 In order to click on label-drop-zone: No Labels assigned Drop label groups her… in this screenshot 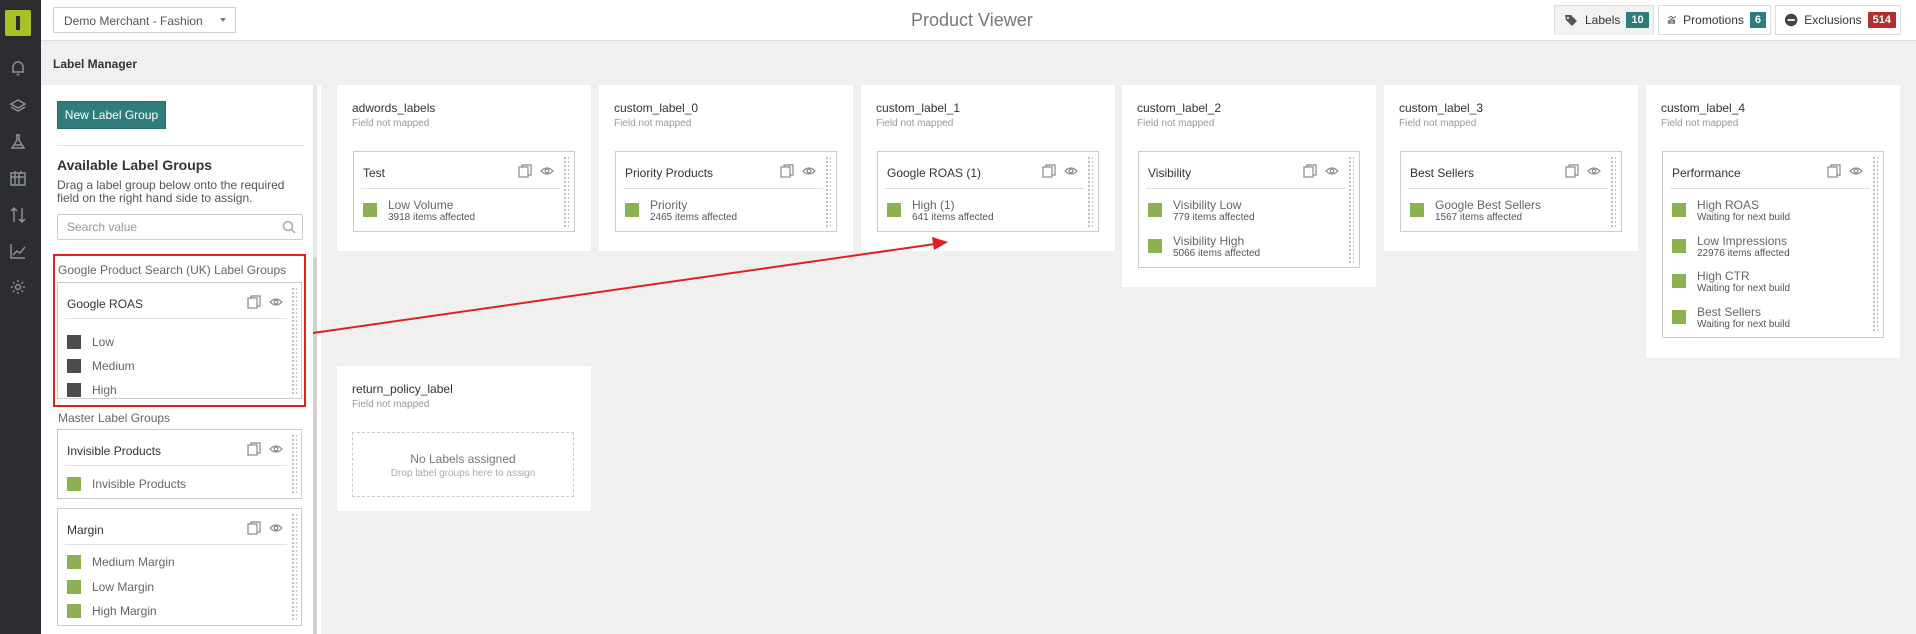, I will do `click(463, 464)`.